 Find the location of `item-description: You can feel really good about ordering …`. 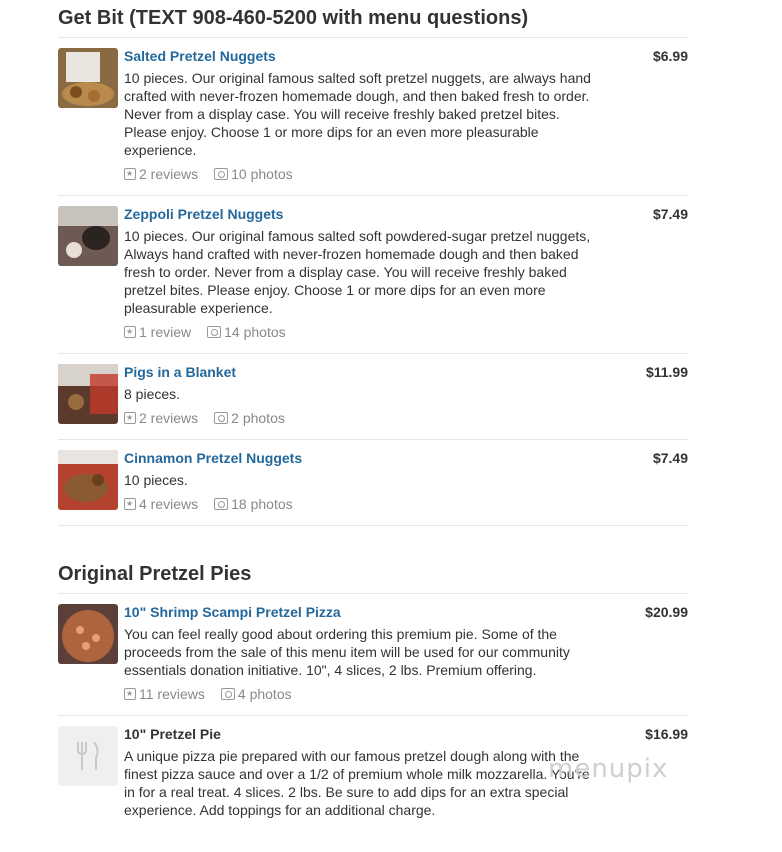

item-description: You can feel really good about ordering … is located at coordinates (347, 652).